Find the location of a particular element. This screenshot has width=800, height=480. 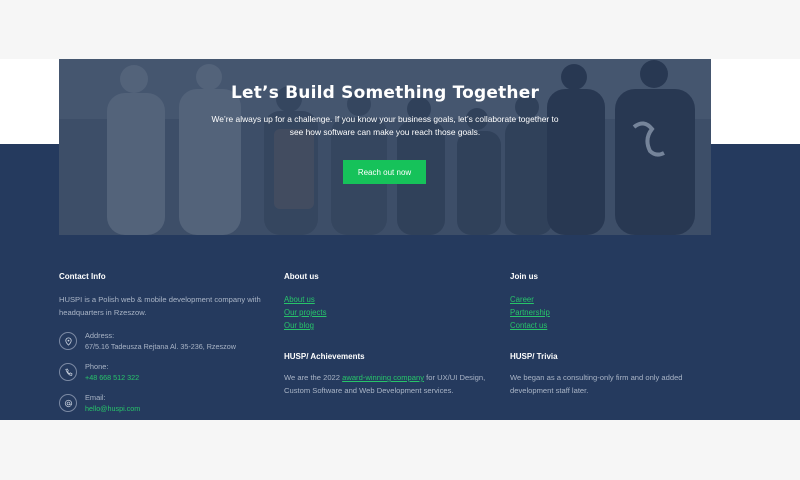

list-item: Our projects is located at coordinates (391, 312).